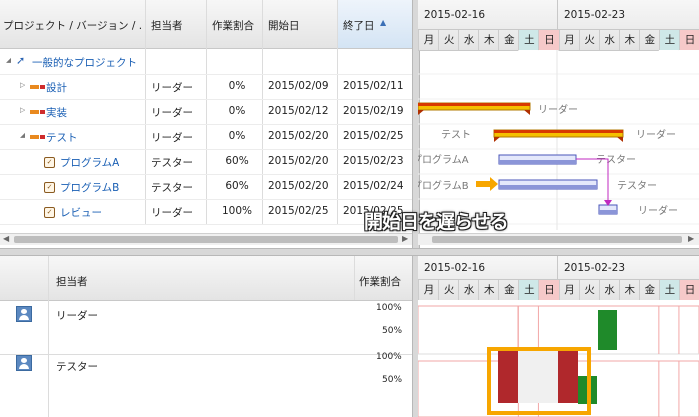 The height and width of the screenshot is (417, 699). Describe the element at coordinates (284, 25) in the screenshot. I see `column-header-start: 開始日` at that location.